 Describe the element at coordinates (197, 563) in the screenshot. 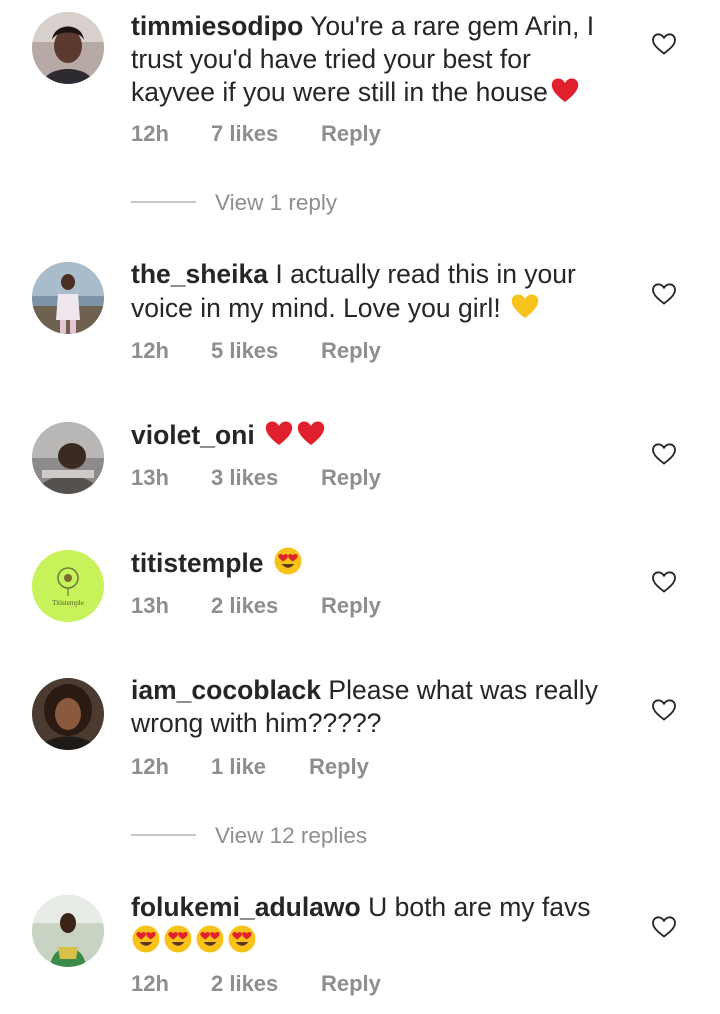

I see `comment-username: titistemple` at that location.